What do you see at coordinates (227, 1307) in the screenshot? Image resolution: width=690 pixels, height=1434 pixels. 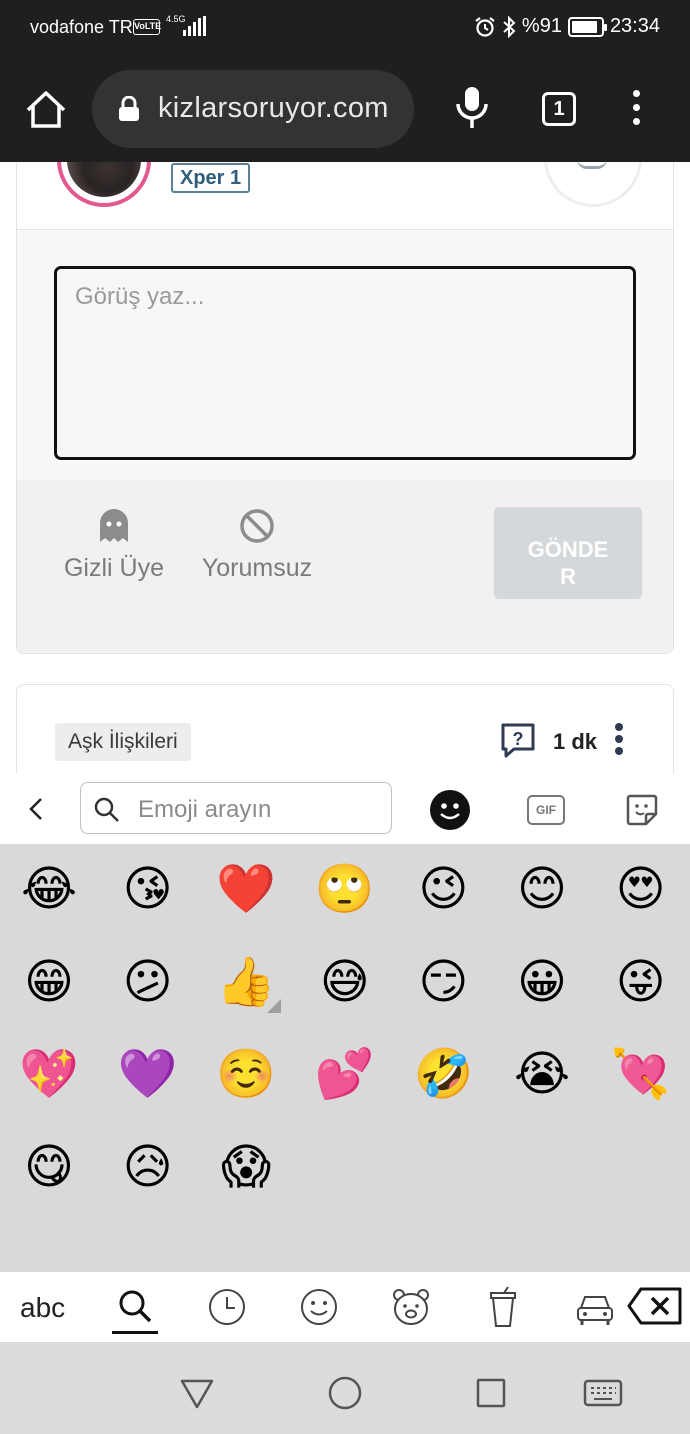 I see `recent-clock-icon` at bounding box center [227, 1307].